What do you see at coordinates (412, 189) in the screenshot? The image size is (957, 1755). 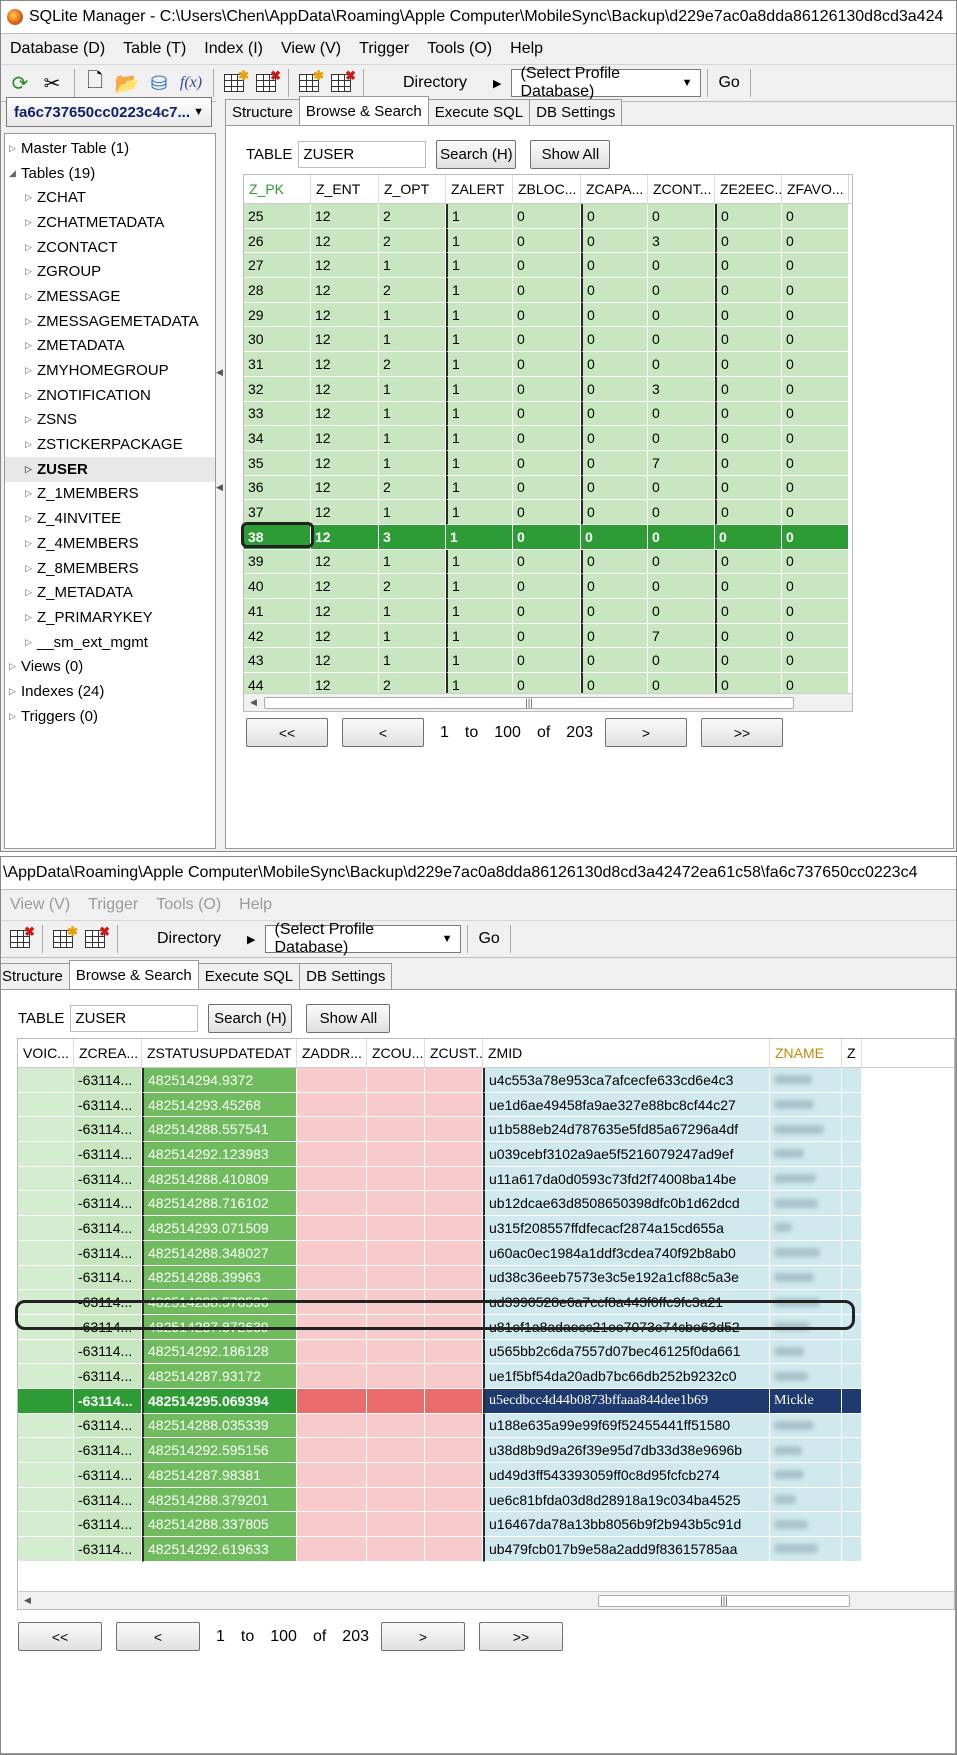 I see `column-header: Z_OPT` at bounding box center [412, 189].